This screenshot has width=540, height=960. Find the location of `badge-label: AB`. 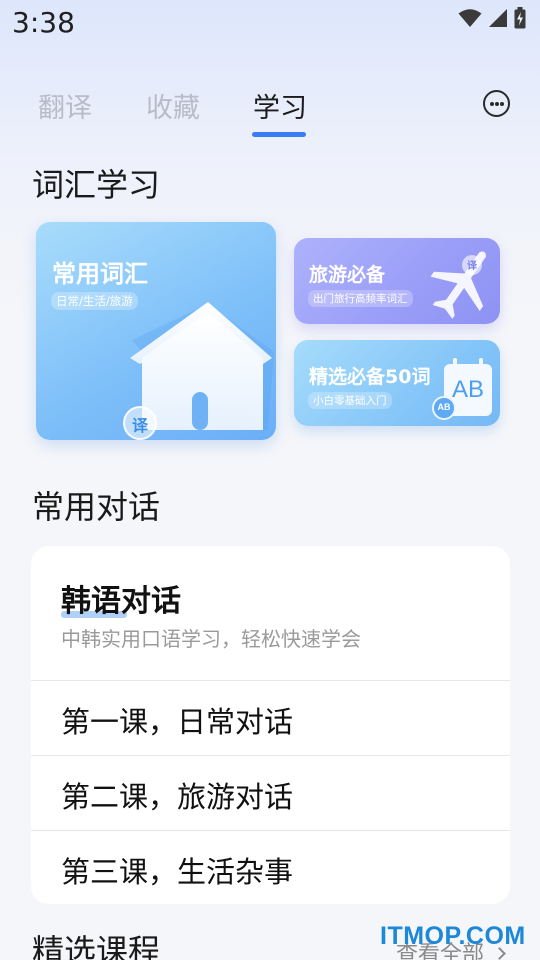

badge-label: AB is located at coordinates (444, 407).